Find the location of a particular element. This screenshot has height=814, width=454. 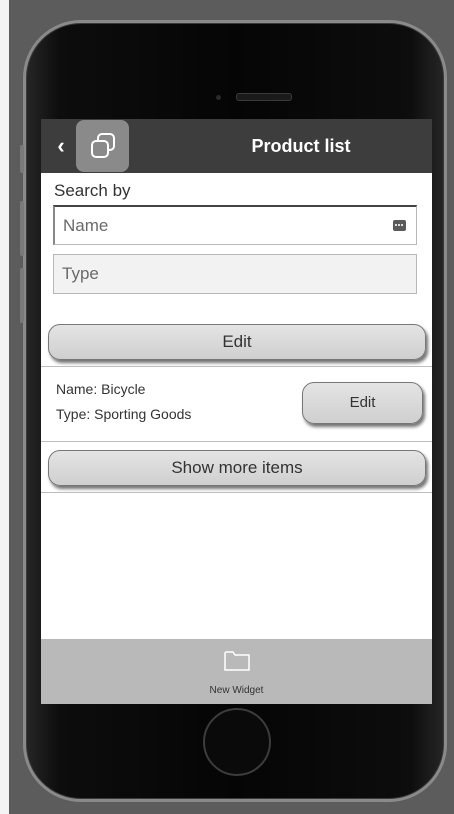

volume-up-button is located at coordinates (22, 228).